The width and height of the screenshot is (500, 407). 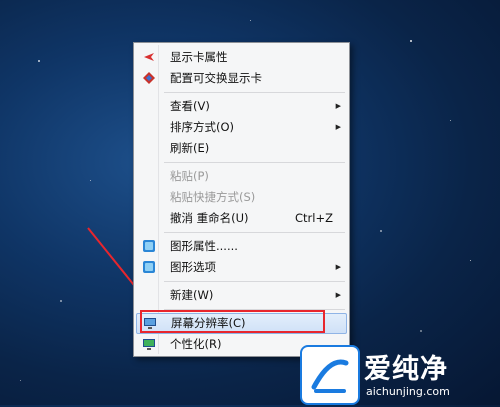 I want to click on menu-item-undo-rename: 撤消 重命名(U) Ctrl+Z, so click(x=241, y=218).